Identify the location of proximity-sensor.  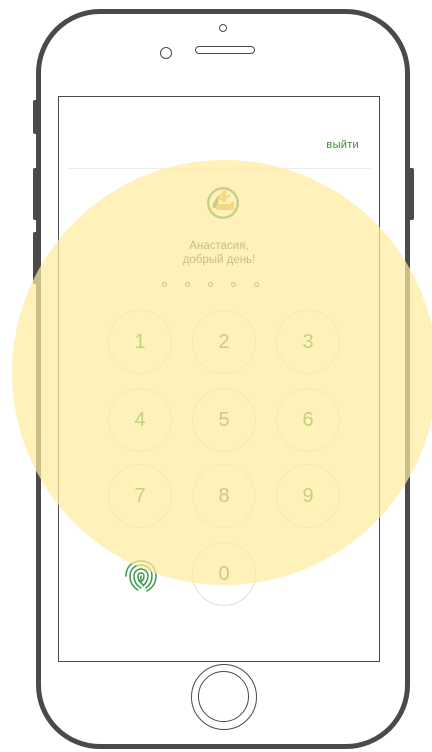
(166, 53).